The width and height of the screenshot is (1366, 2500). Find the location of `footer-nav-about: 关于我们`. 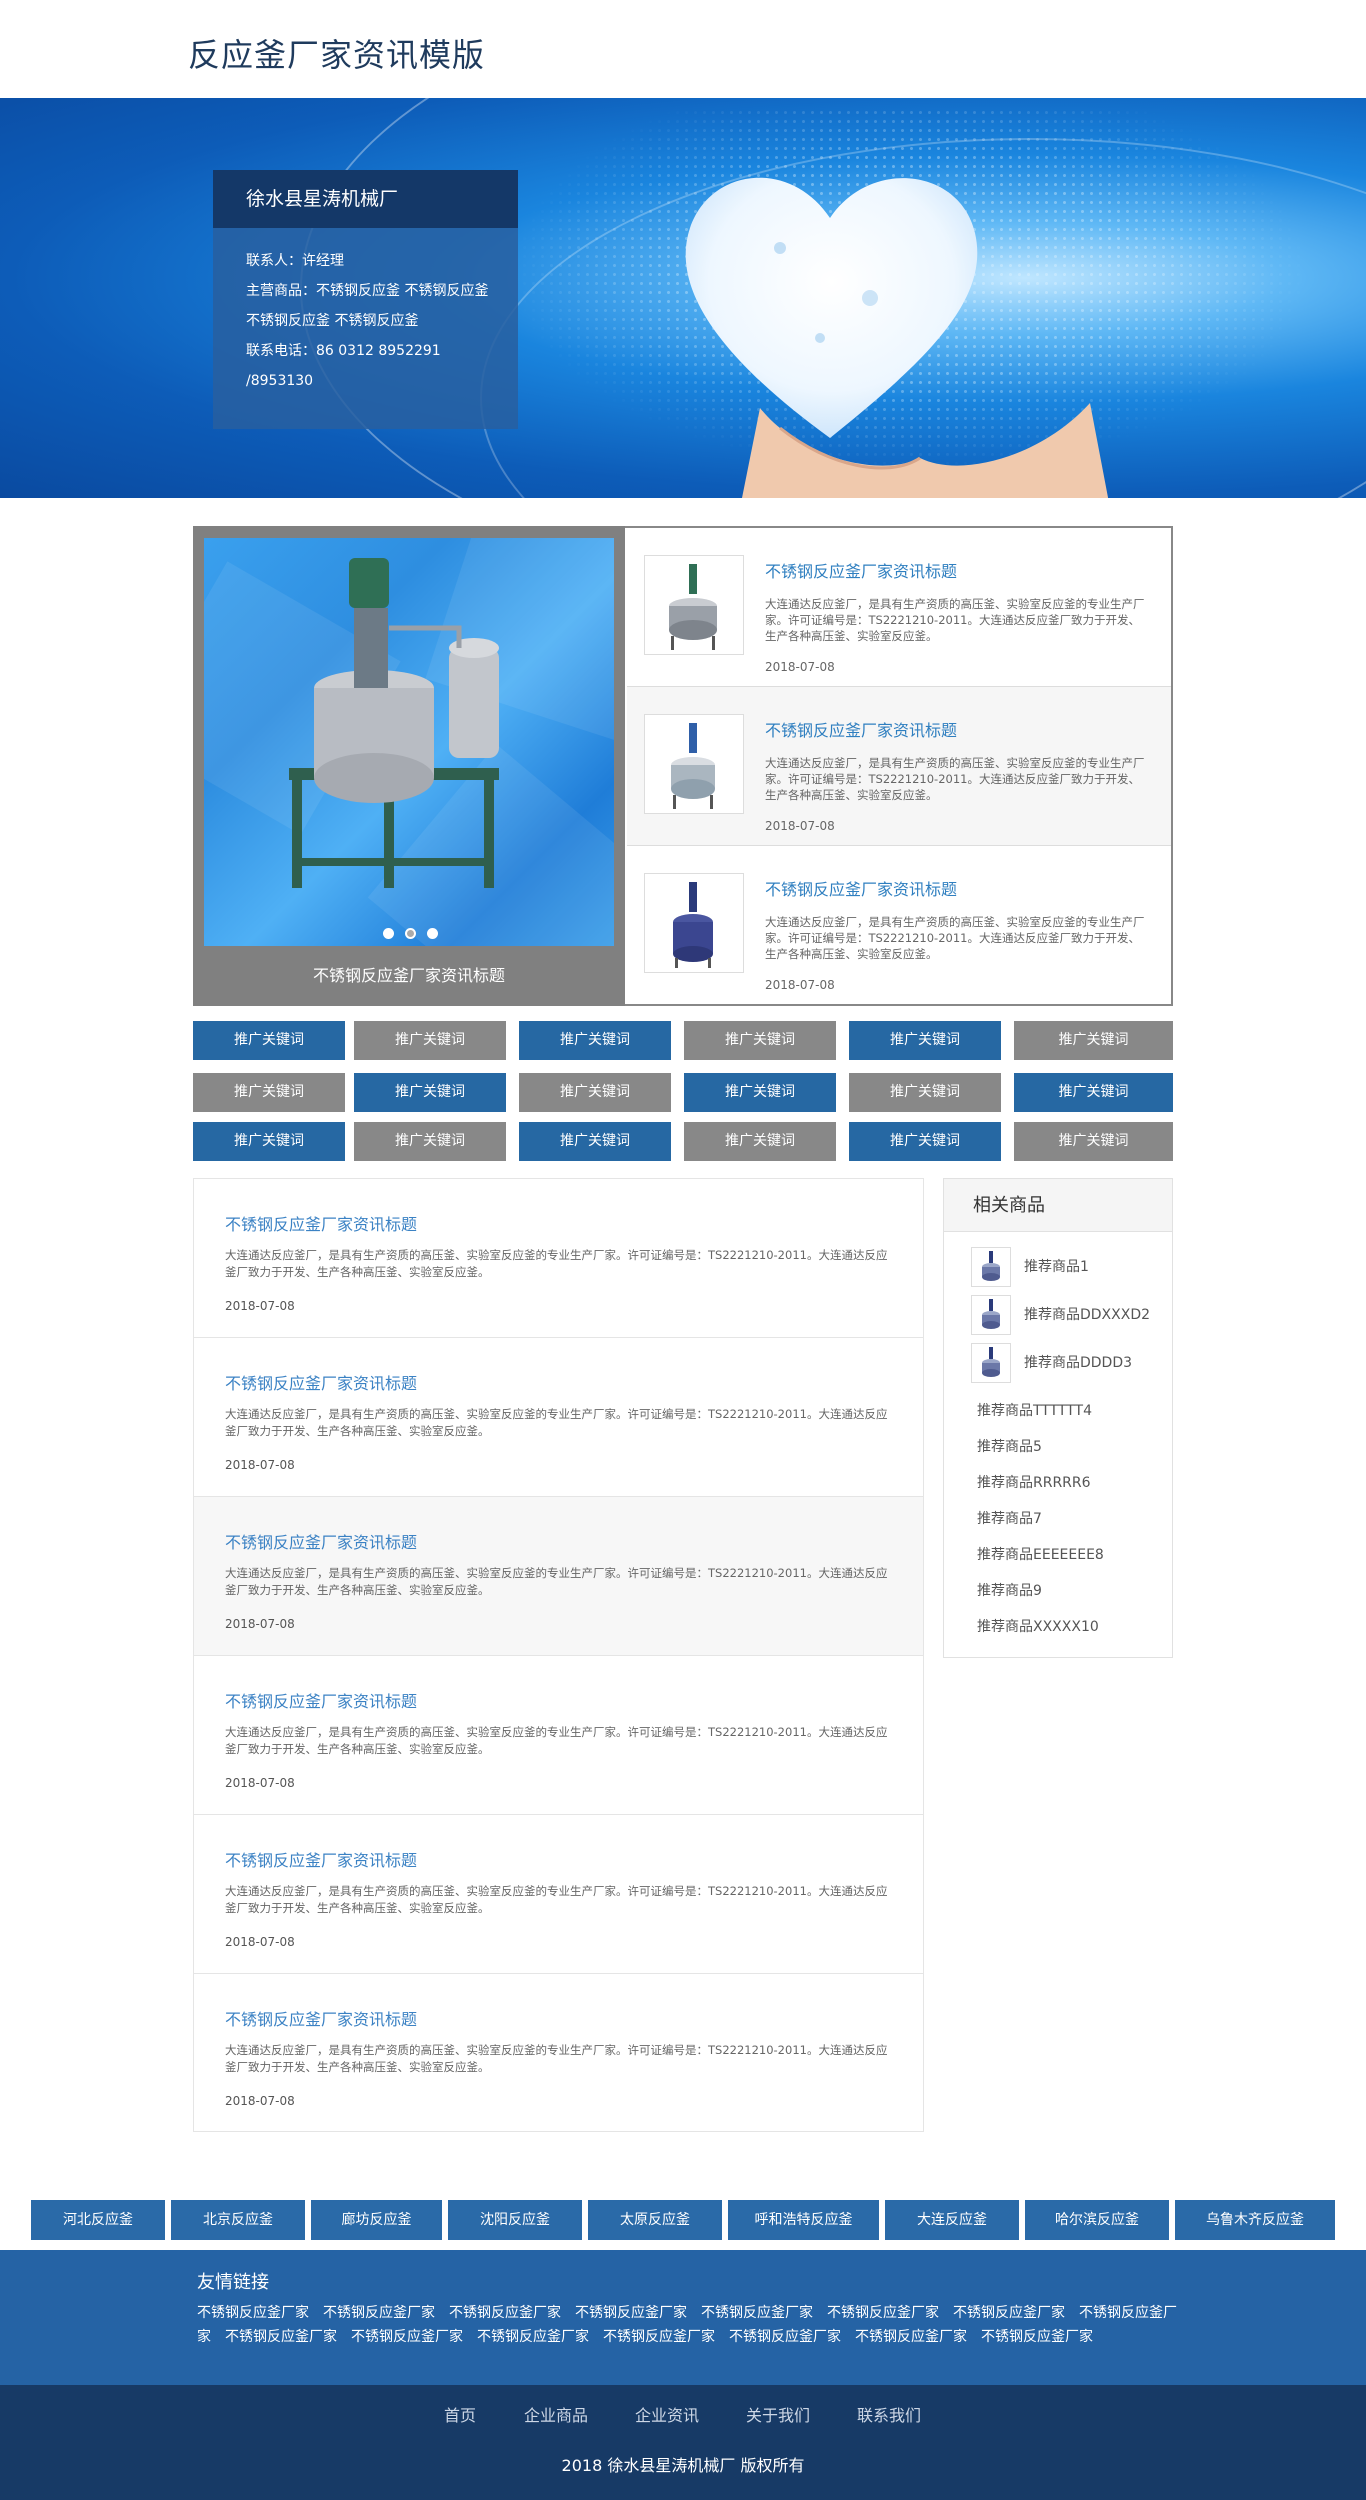

footer-nav-about: 关于我们 is located at coordinates (778, 2414).